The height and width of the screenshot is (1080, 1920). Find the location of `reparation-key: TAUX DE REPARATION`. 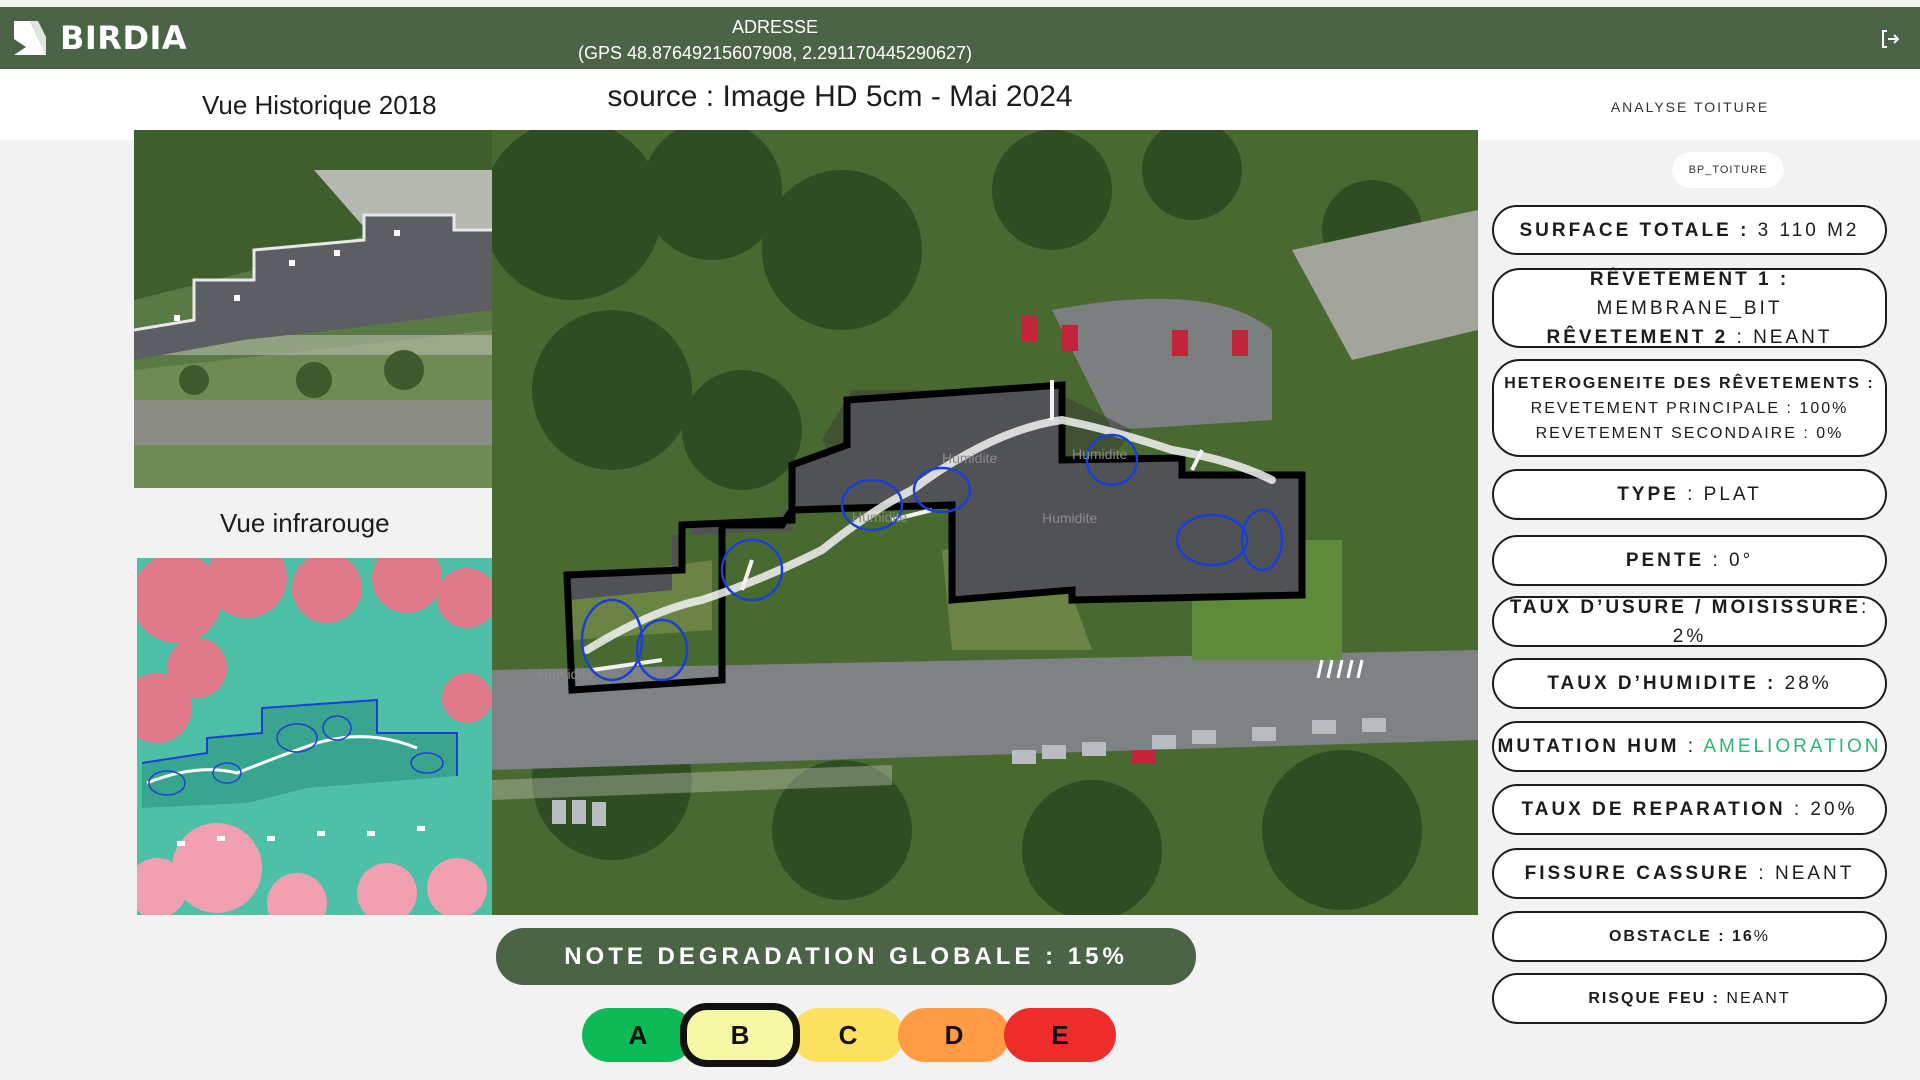

reparation-key: TAUX DE REPARATION is located at coordinates (1653, 809).